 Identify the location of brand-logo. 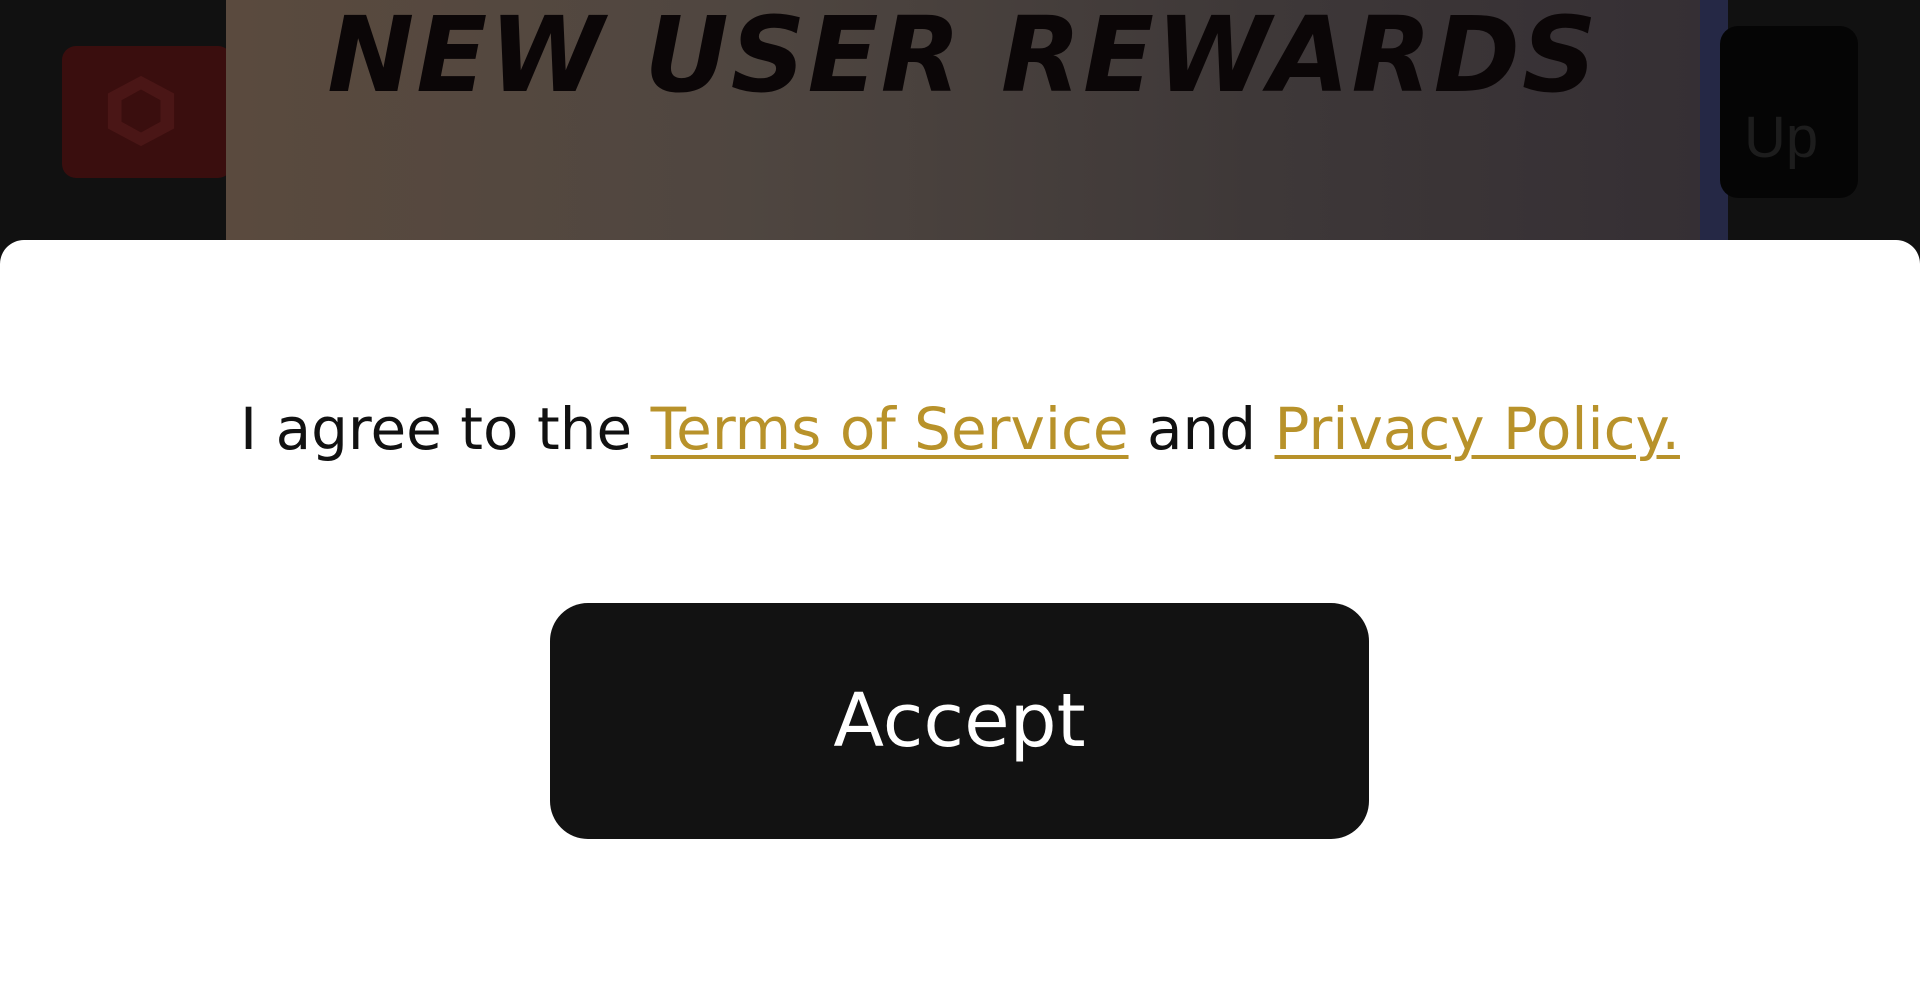
(147, 112).